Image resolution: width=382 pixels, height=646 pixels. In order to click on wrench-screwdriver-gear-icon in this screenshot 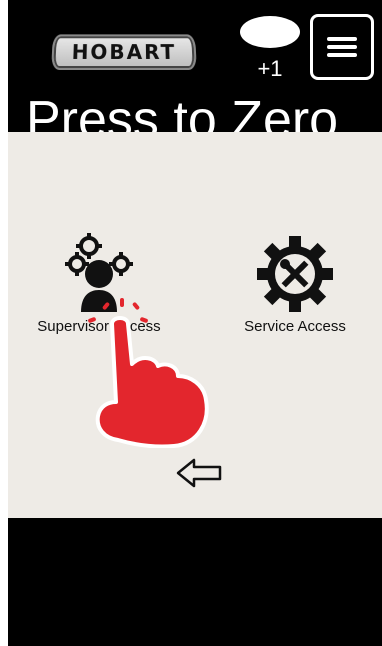, I will do `click(295, 274)`.